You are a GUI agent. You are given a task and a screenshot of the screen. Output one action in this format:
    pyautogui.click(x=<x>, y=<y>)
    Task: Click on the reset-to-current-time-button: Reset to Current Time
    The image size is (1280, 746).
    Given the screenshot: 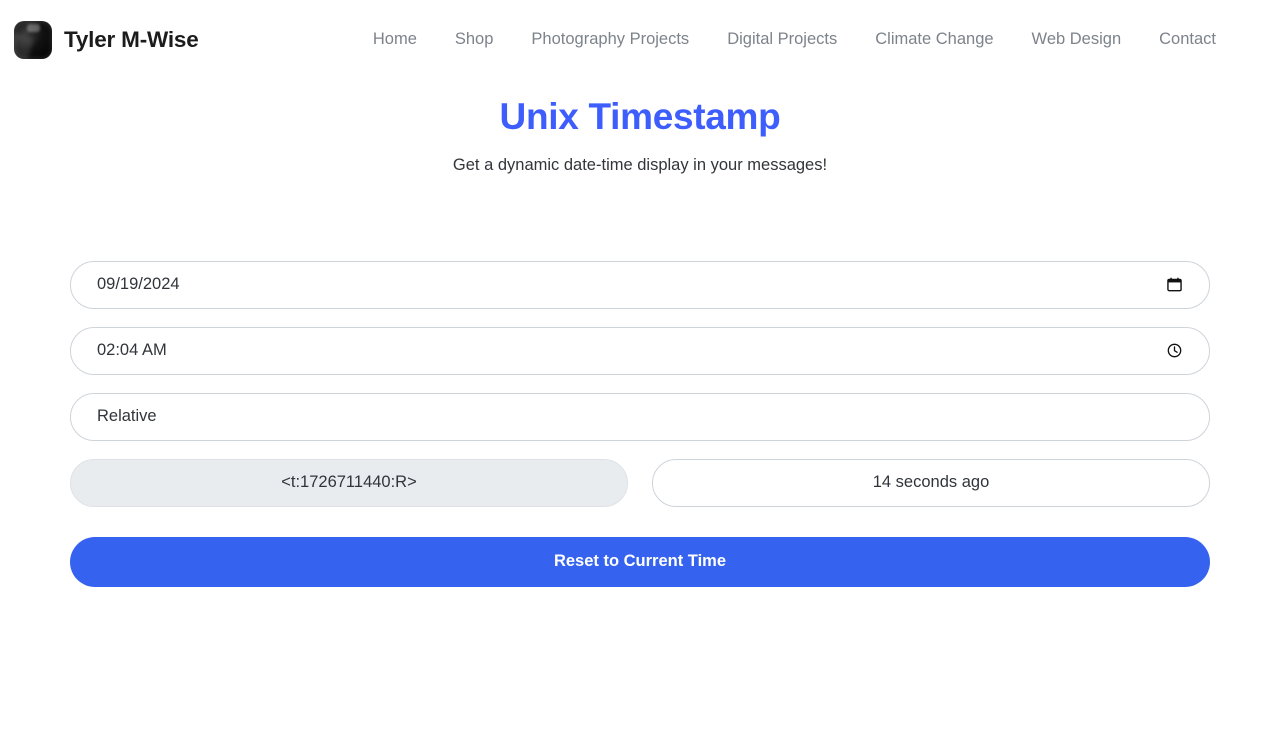 What is the action you would take?
    pyautogui.click(x=640, y=561)
    